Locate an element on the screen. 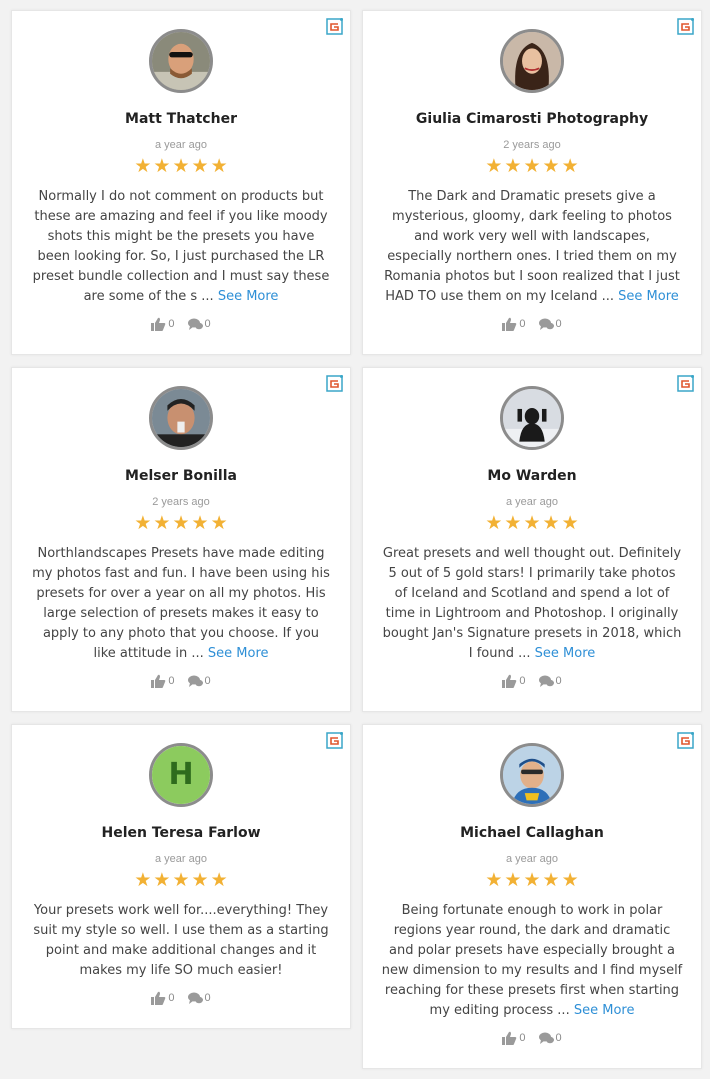  avatar: H is located at coordinates (181, 775).